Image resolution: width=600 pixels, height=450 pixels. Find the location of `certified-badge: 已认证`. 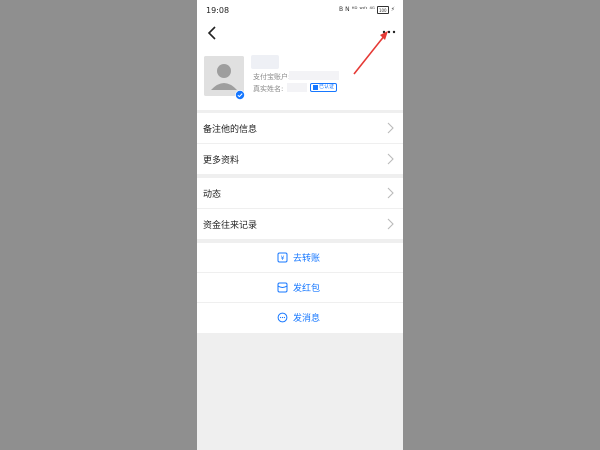

certified-badge: 已认证 is located at coordinates (324, 87).